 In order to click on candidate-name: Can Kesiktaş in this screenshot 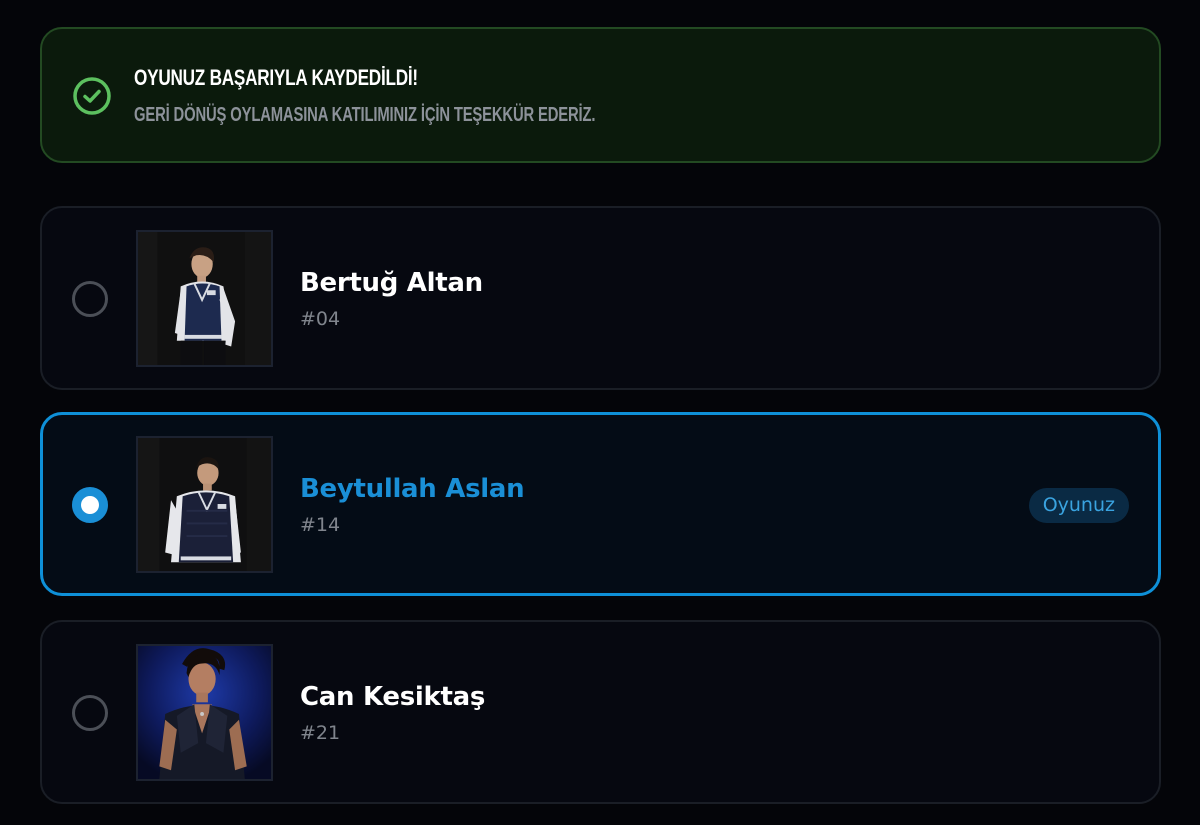, I will do `click(393, 697)`.